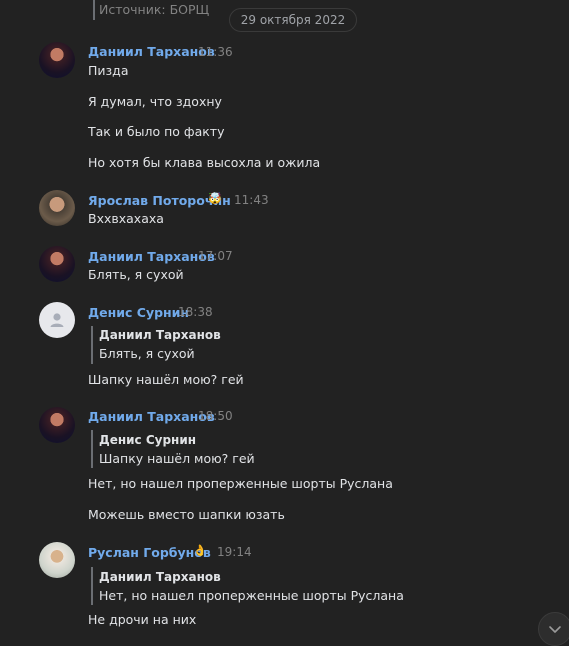 This screenshot has width=569, height=646. What do you see at coordinates (154, 9) in the screenshot?
I see `source-text: Источник: БОРЩ` at bounding box center [154, 9].